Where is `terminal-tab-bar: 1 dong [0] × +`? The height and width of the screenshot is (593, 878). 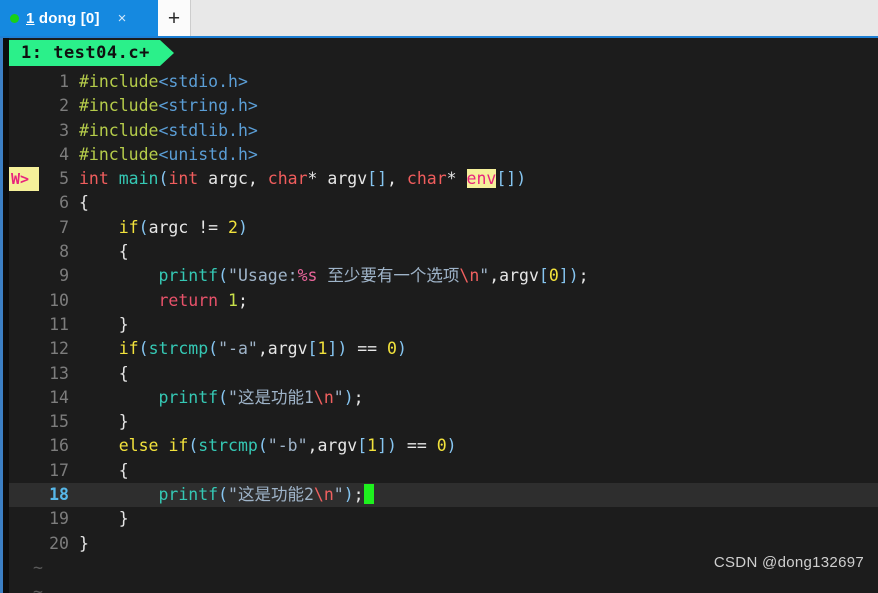
terminal-tab-bar: 1 dong [0] × + is located at coordinates (439, 19).